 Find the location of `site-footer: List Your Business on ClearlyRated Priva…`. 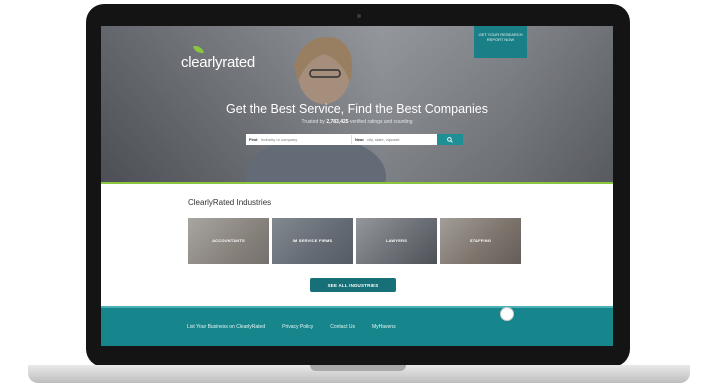

site-footer: List Your Business on ClearlyRated Priva… is located at coordinates (357, 326).